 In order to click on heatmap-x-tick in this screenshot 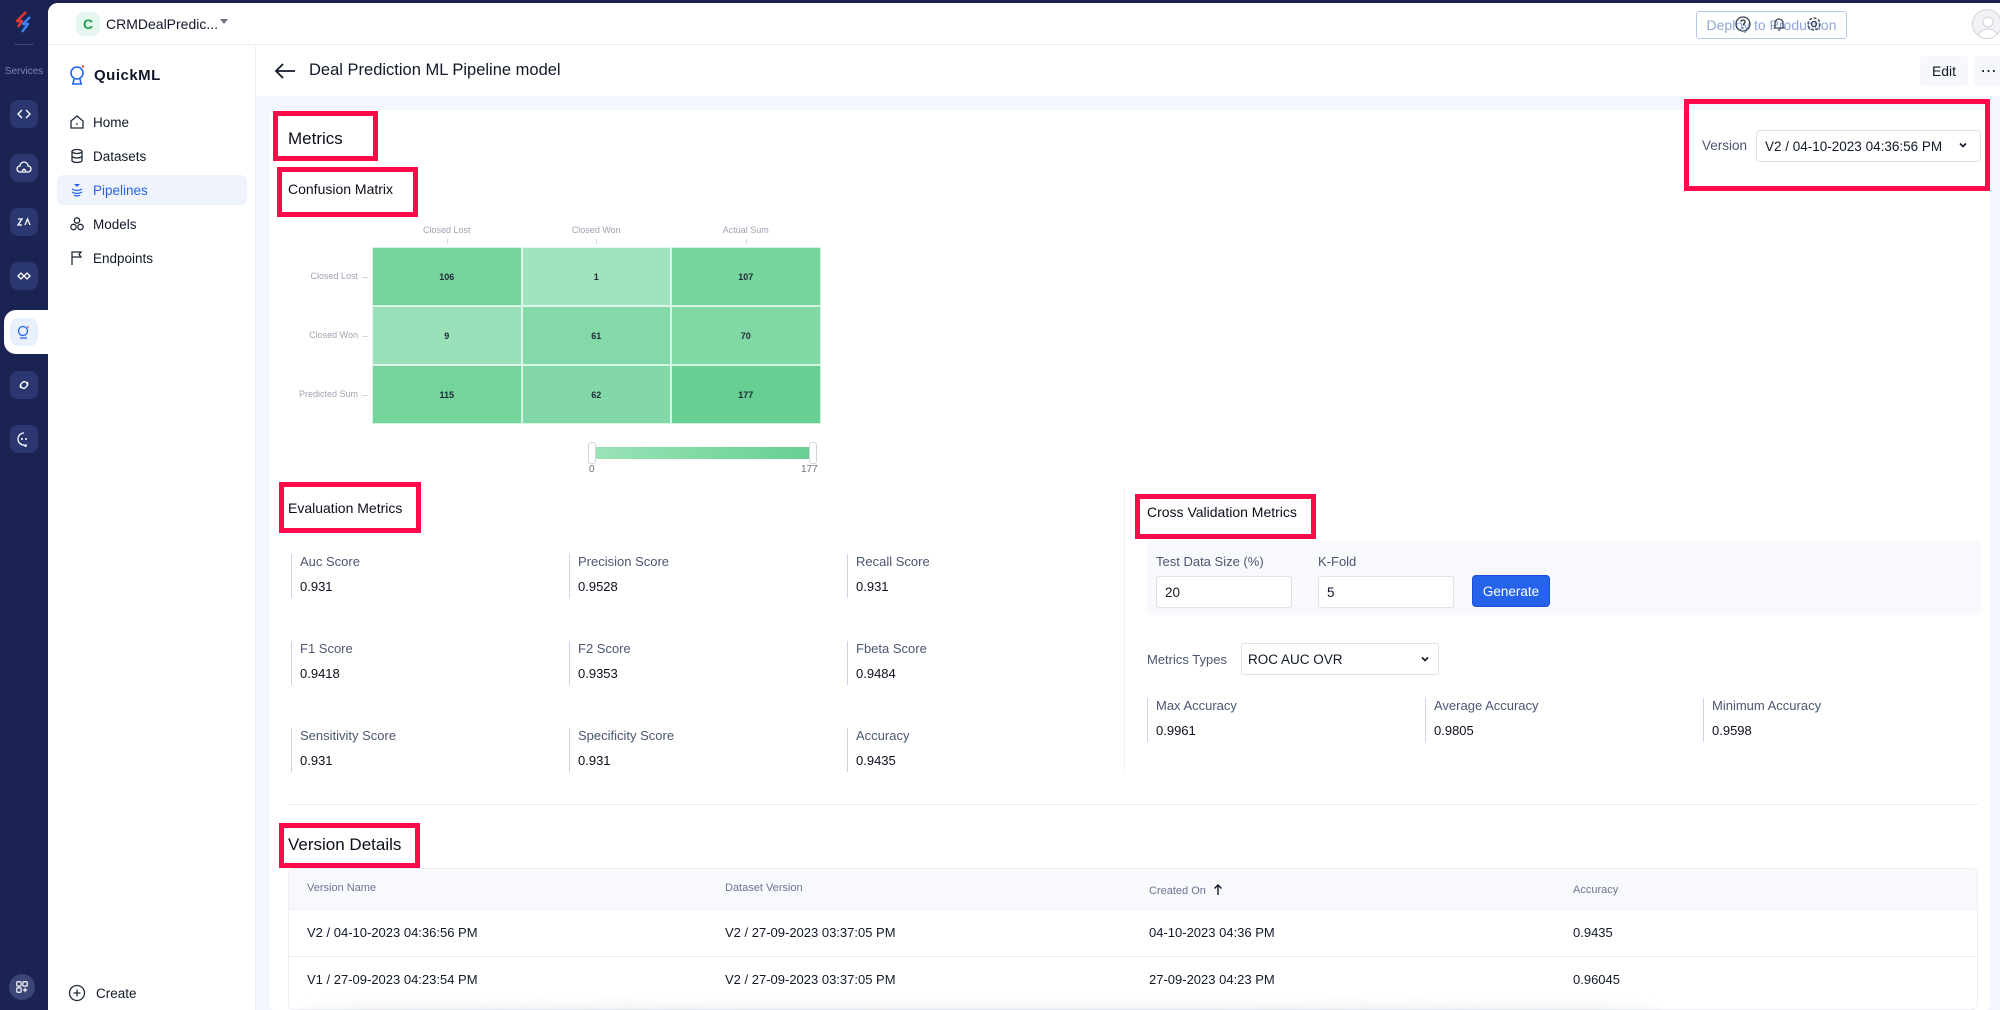, I will do `click(447, 241)`.